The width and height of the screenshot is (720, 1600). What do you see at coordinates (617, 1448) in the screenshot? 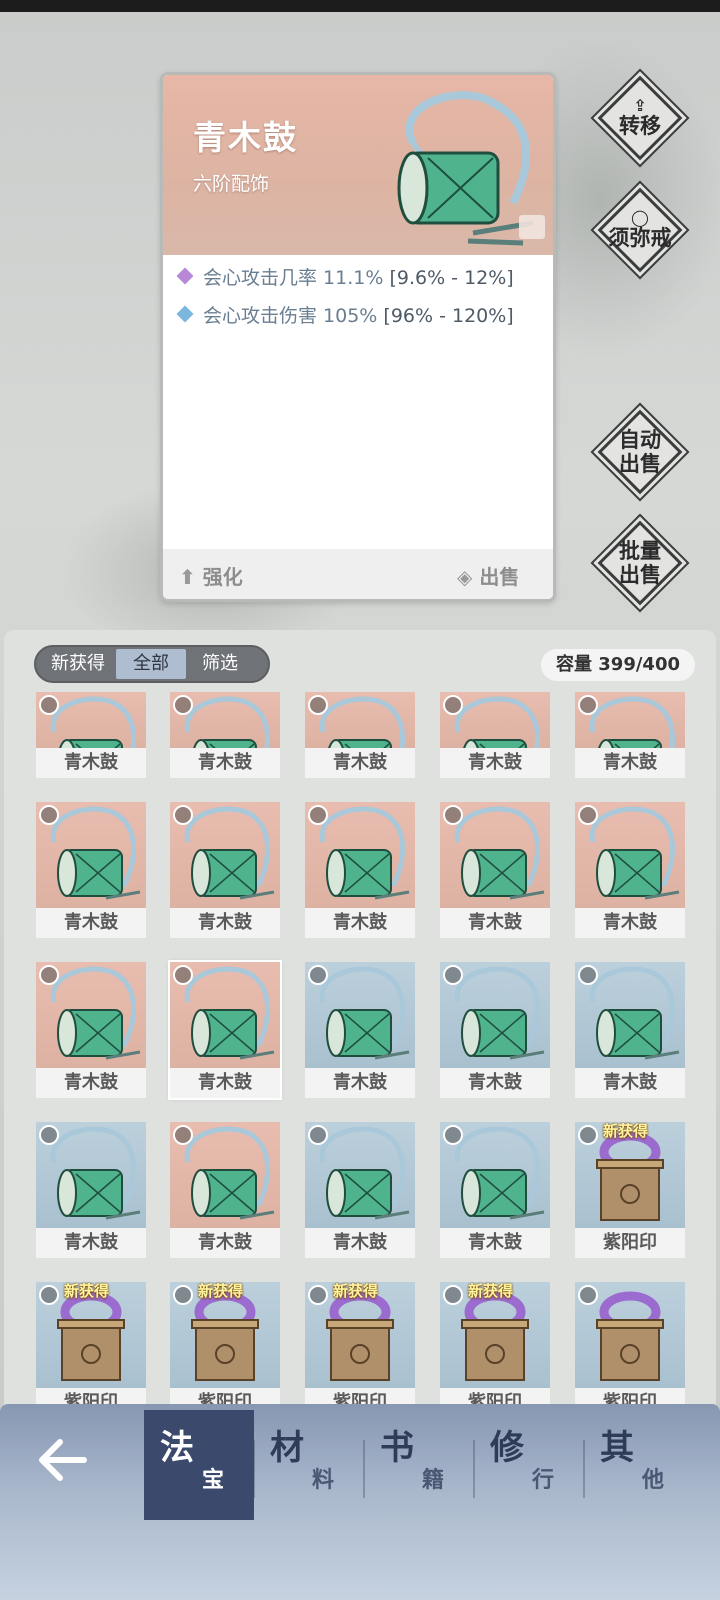
I see `nav-tab-label: 其` at bounding box center [617, 1448].